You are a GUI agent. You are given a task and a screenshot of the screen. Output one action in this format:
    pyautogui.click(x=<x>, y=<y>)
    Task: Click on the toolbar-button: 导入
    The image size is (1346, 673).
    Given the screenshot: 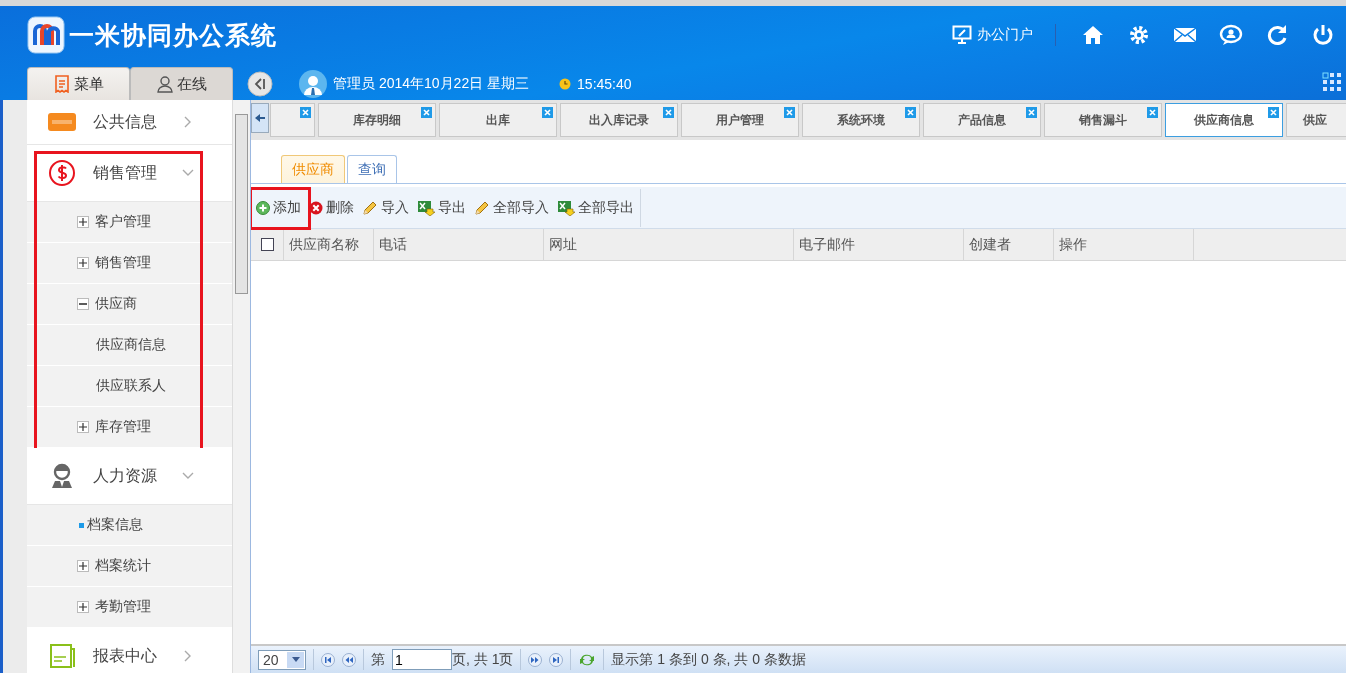 What is the action you would take?
    pyautogui.click(x=385, y=207)
    